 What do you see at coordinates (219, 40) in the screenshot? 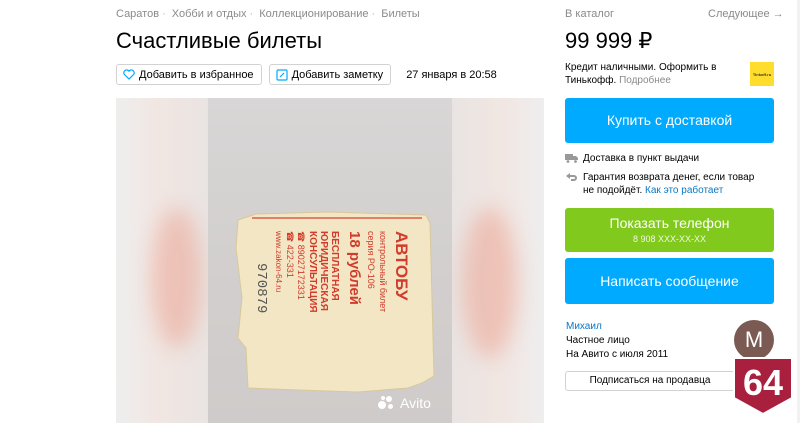
I see `page-title: Счастливые билеты` at bounding box center [219, 40].